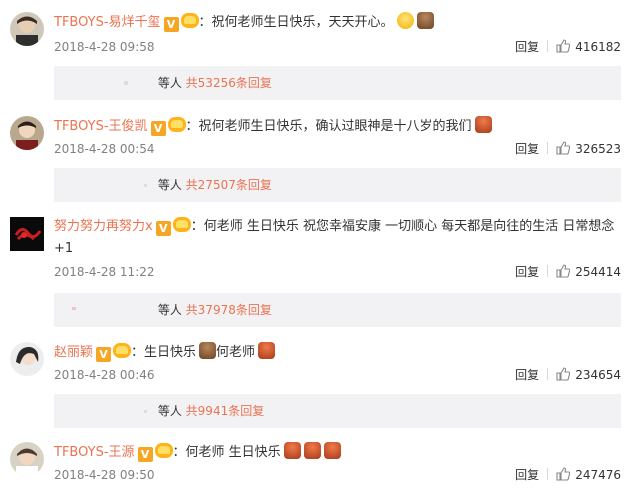  What do you see at coordinates (101, 126) in the screenshot?
I see `username-link: TFBOYS-王俊凯` at bounding box center [101, 126].